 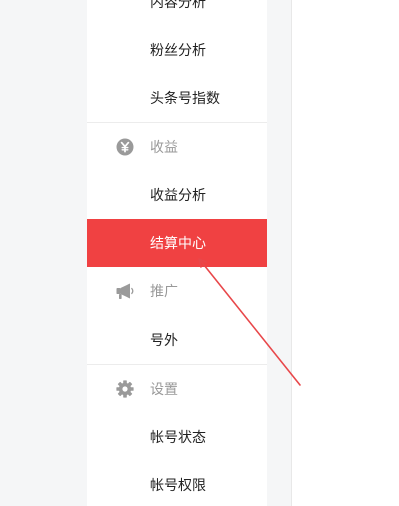 I want to click on sidebar-item-settlement-center: 结算中心, so click(x=177, y=243).